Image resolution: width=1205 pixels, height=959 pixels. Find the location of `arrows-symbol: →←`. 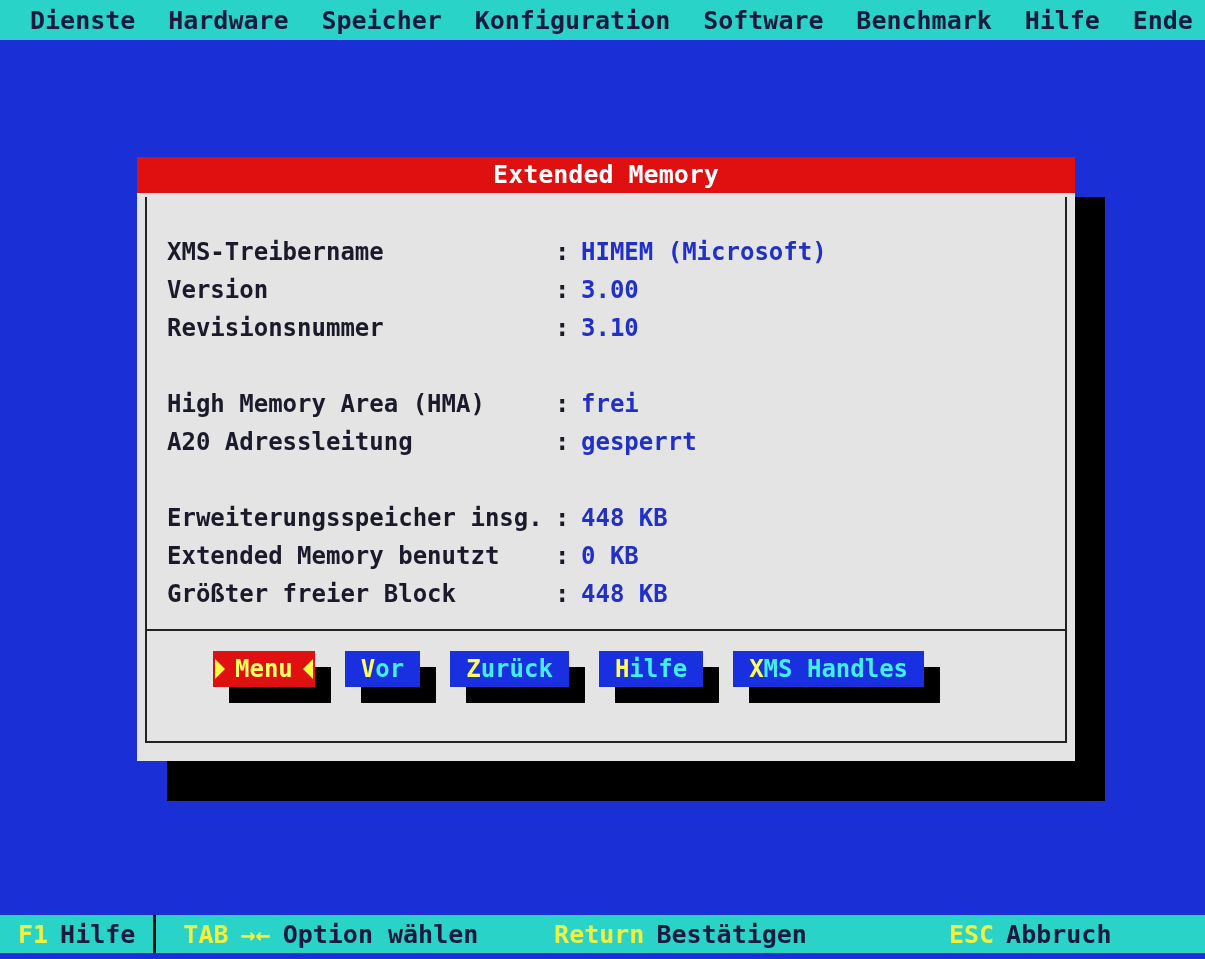

arrows-symbol: →← is located at coordinates (255, 934).